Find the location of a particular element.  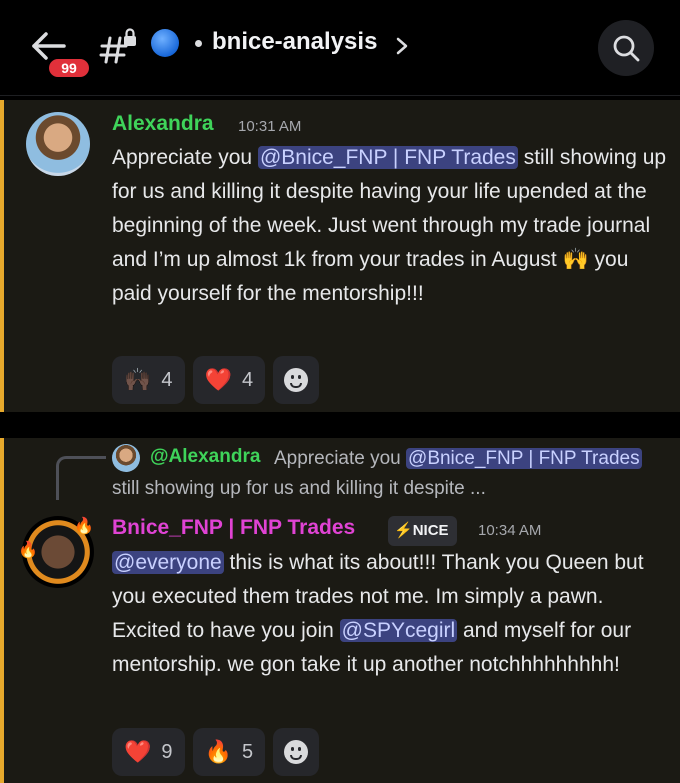

reply-author: @Alexandra is located at coordinates (205, 457).